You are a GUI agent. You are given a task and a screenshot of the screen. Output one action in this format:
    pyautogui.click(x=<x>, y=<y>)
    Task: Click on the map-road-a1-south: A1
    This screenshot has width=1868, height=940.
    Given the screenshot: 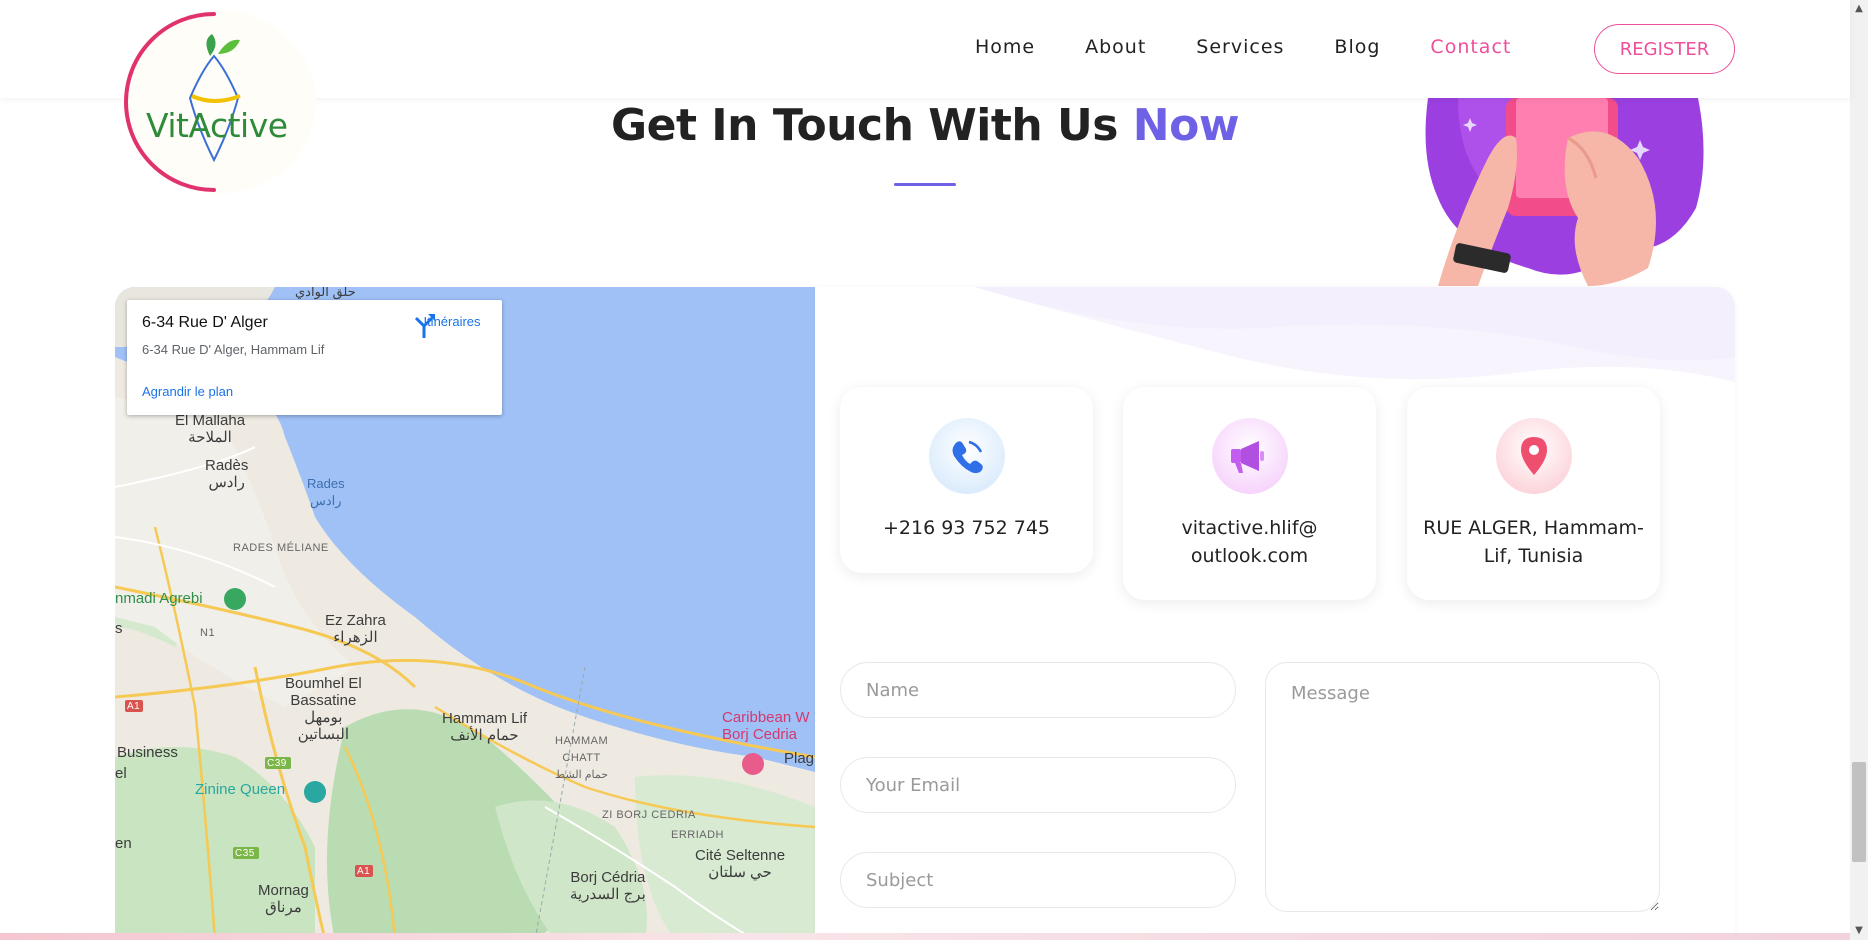 What is the action you would take?
    pyautogui.click(x=364, y=871)
    